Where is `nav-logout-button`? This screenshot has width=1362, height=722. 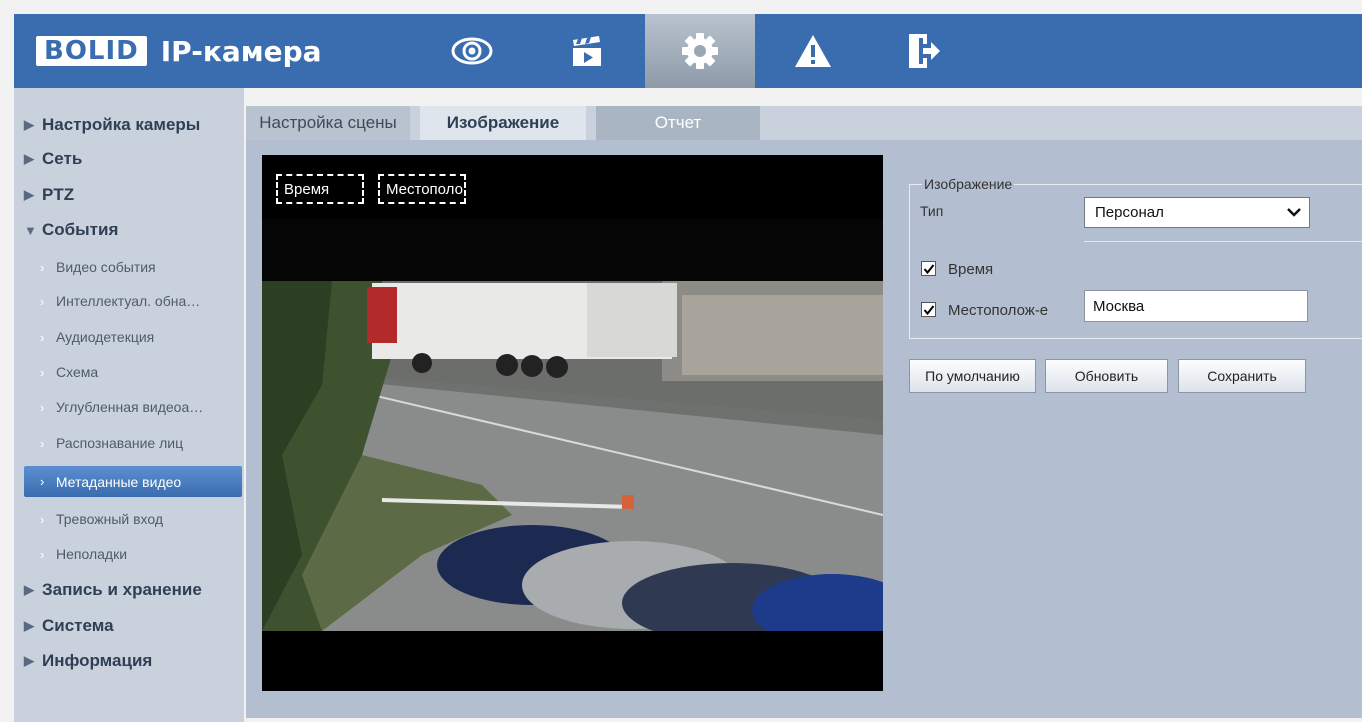 nav-logout-button is located at coordinates (924, 51).